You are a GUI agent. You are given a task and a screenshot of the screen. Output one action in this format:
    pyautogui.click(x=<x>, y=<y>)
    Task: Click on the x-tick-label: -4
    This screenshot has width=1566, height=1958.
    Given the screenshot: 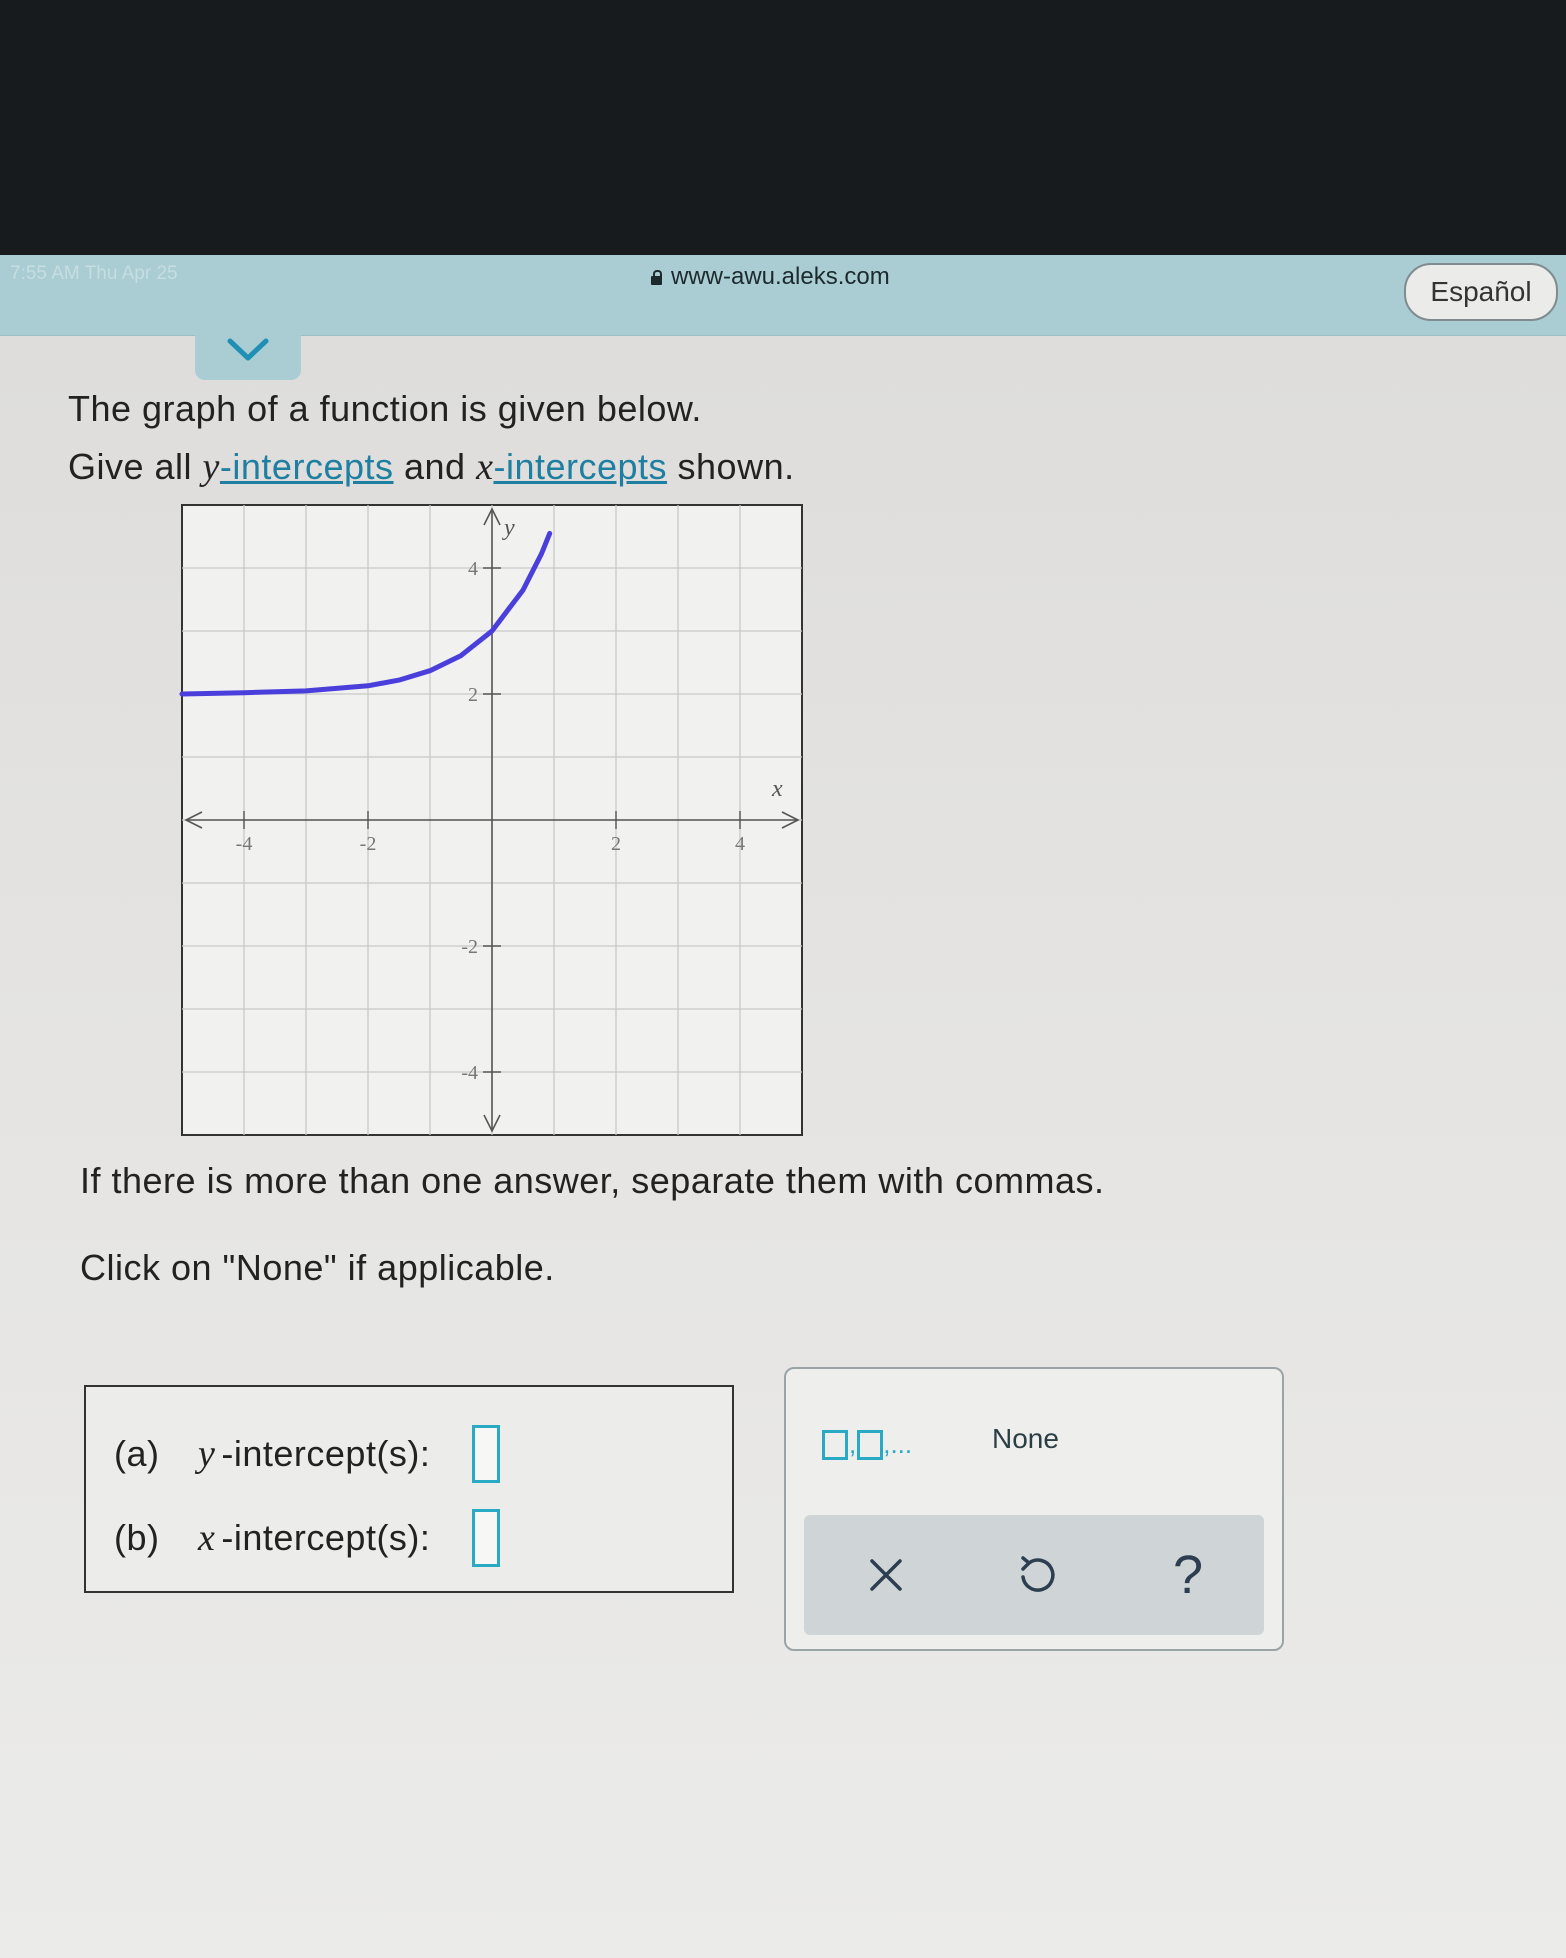 What is the action you would take?
    pyautogui.click(x=244, y=844)
    